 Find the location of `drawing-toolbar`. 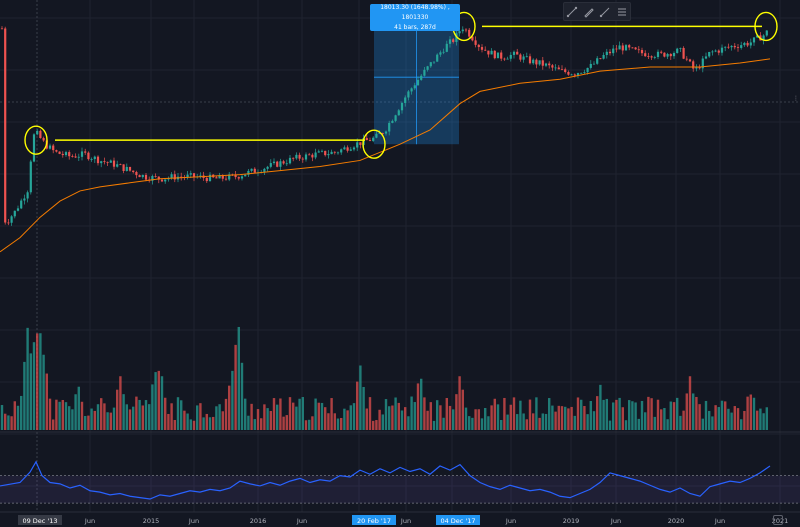

drawing-toolbar is located at coordinates (597, 11).